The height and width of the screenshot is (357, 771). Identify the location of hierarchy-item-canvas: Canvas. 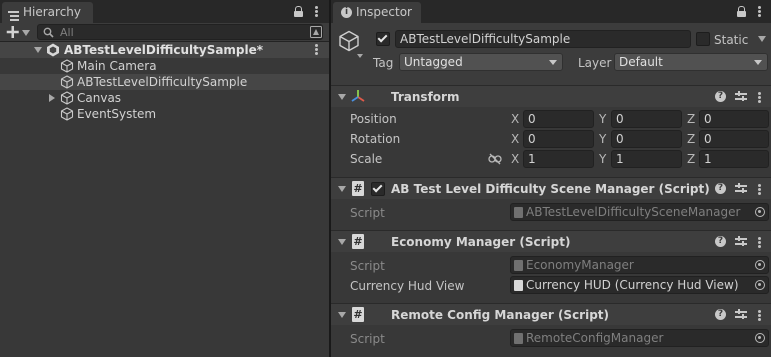
(164, 98).